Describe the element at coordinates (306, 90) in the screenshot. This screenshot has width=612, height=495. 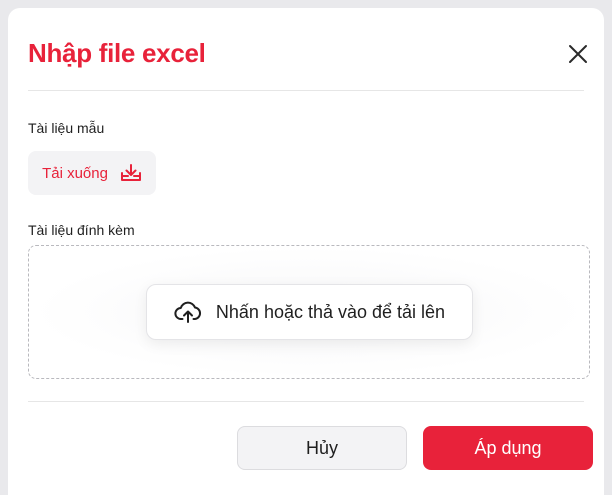
I see `header-divider` at that location.